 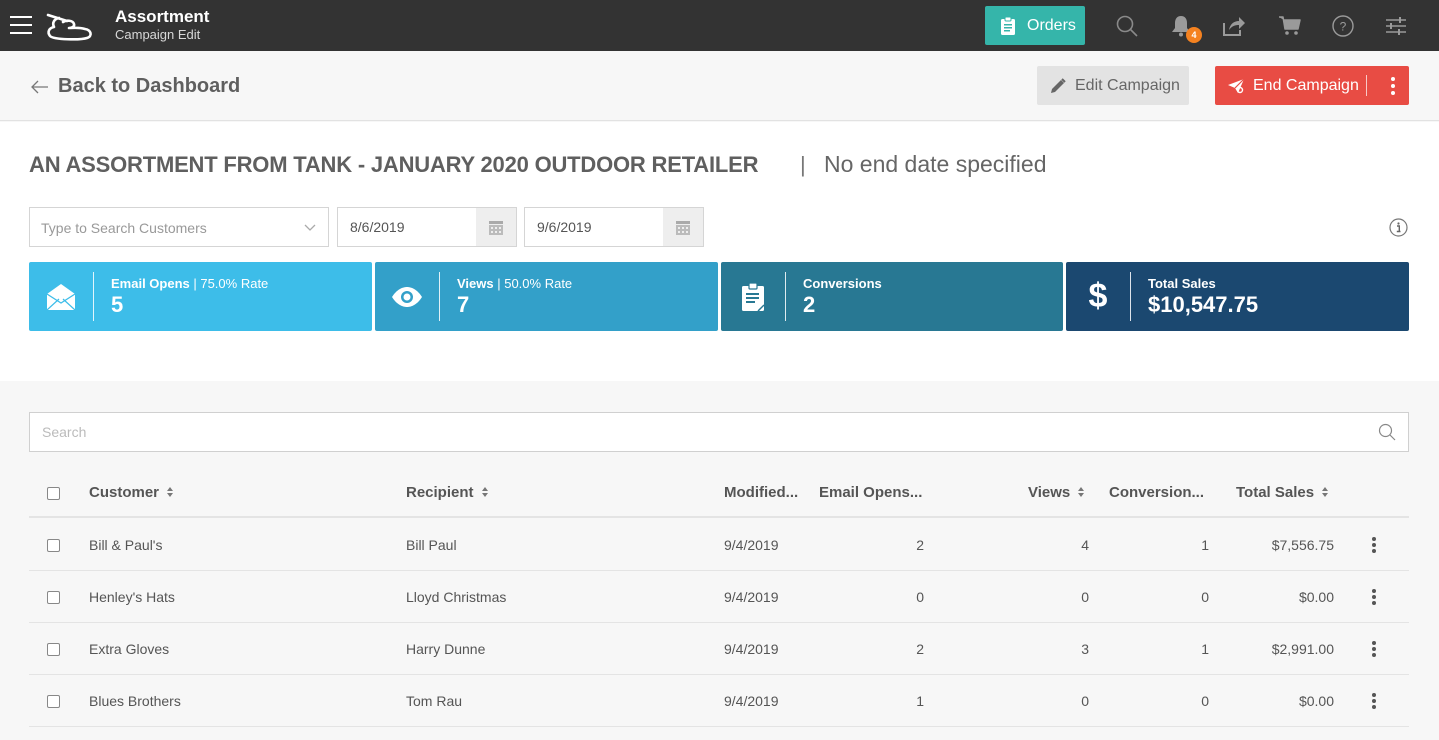 I want to click on top-nav-bar: Assortment Campaign Edit Orders 4 ?, so click(x=719, y=25).